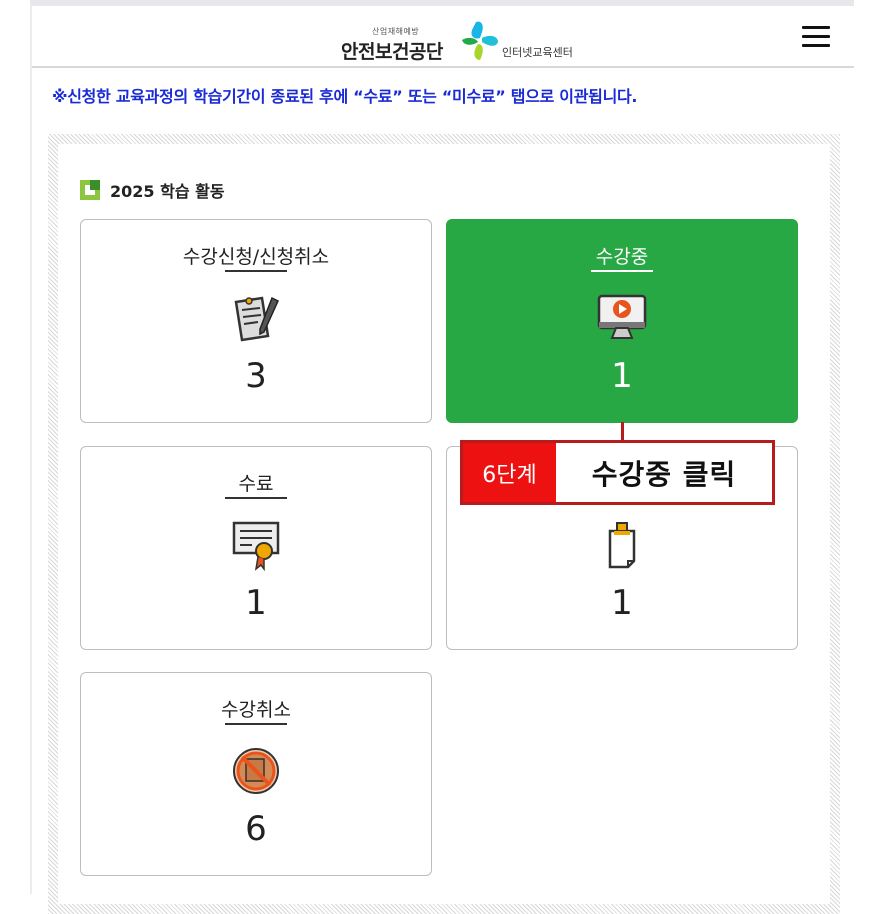  I want to click on card-count: 3, so click(256, 376).